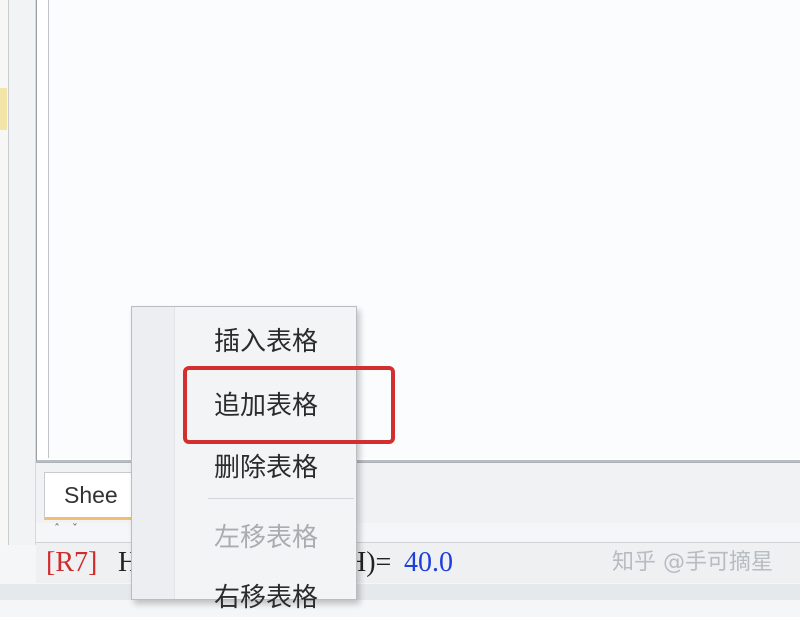 The width and height of the screenshot is (800, 617). Describe the element at coordinates (4, 272) in the screenshot. I see `left-panel` at that location.